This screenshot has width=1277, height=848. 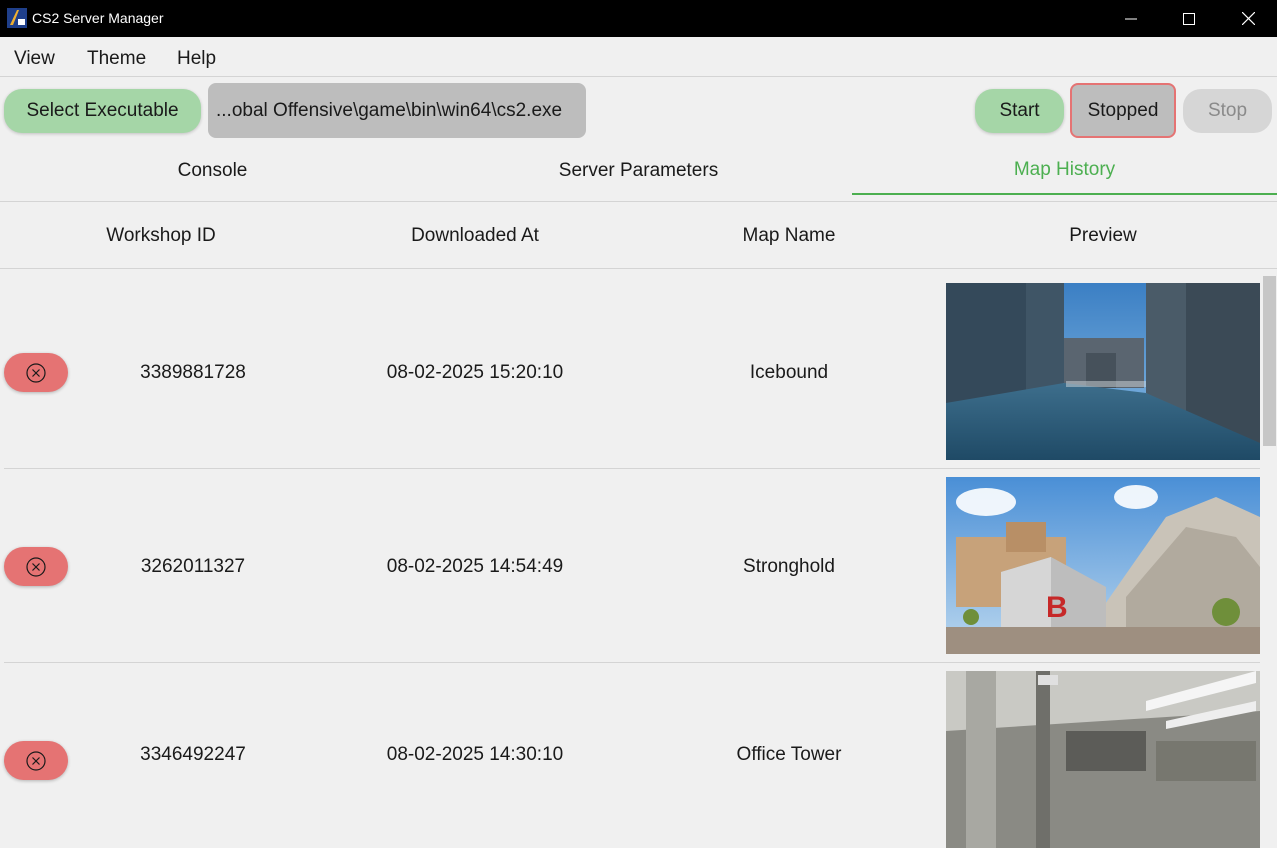 What do you see at coordinates (475, 372) in the screenshot?
I see `downloaded-at-cell: 08-02-2025 15:20:10` at bounding box center [475, 372].